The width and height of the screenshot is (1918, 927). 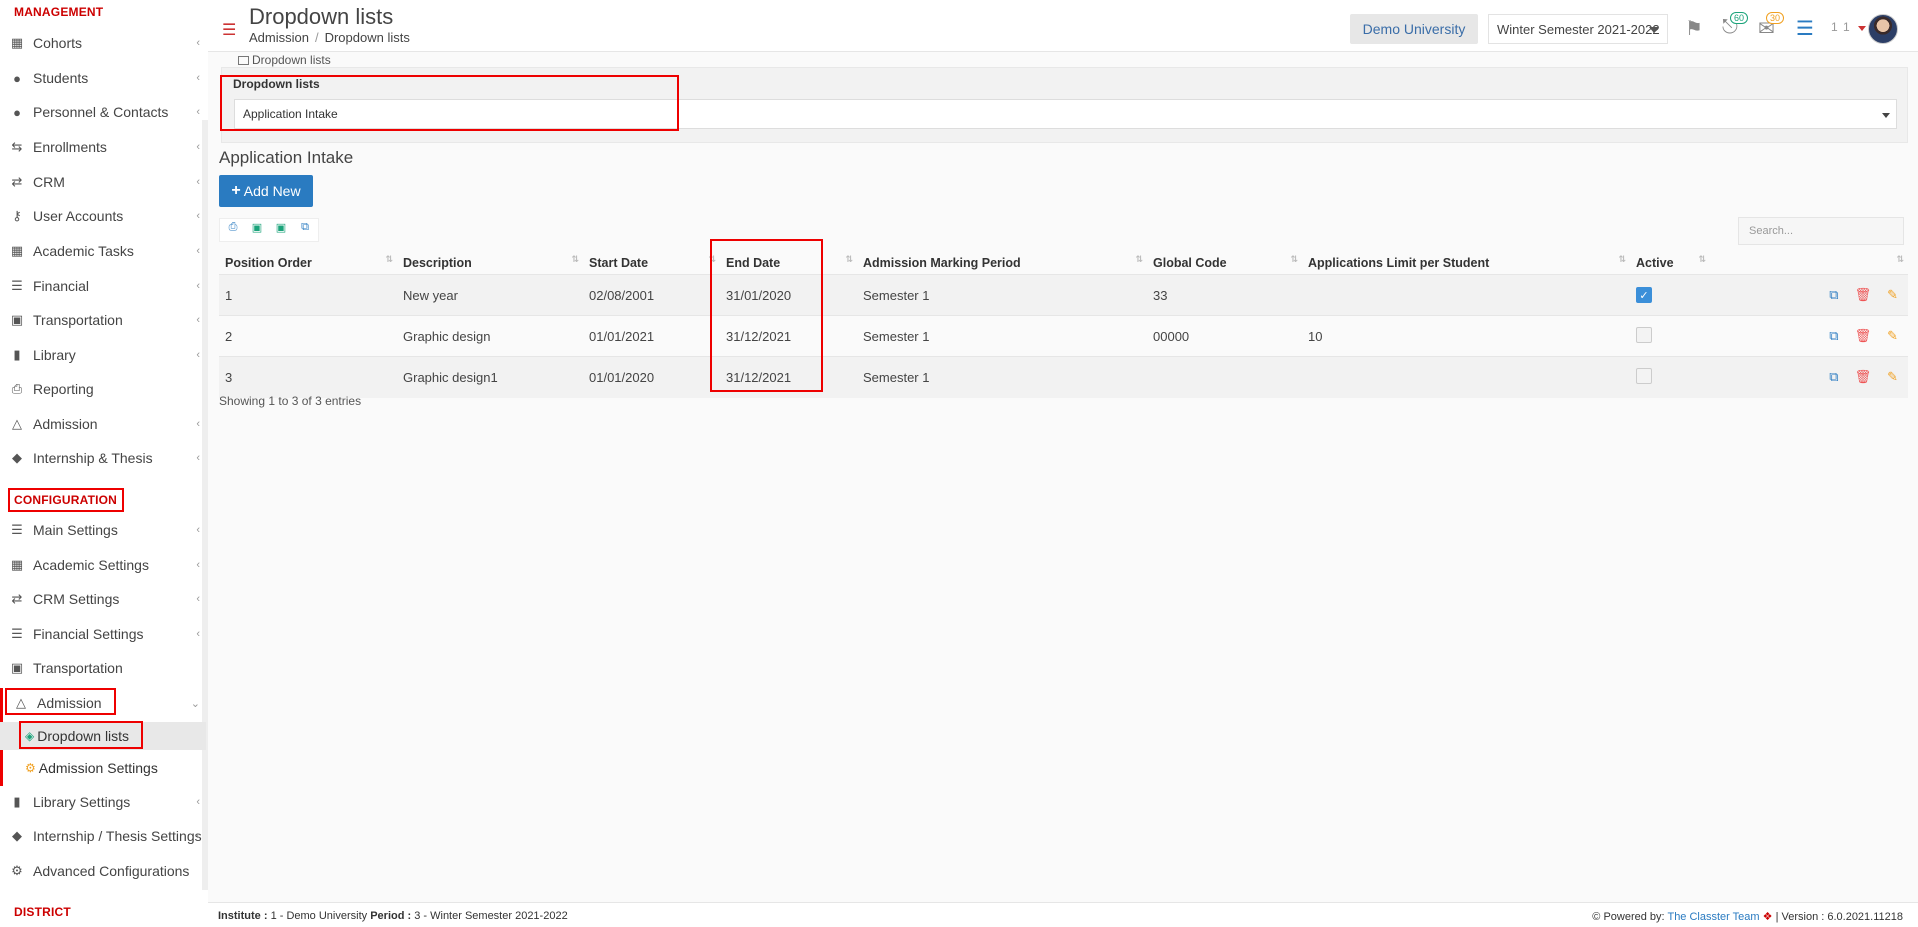 I want to click on messages-badge: 30, so click(x=1775, y=18).